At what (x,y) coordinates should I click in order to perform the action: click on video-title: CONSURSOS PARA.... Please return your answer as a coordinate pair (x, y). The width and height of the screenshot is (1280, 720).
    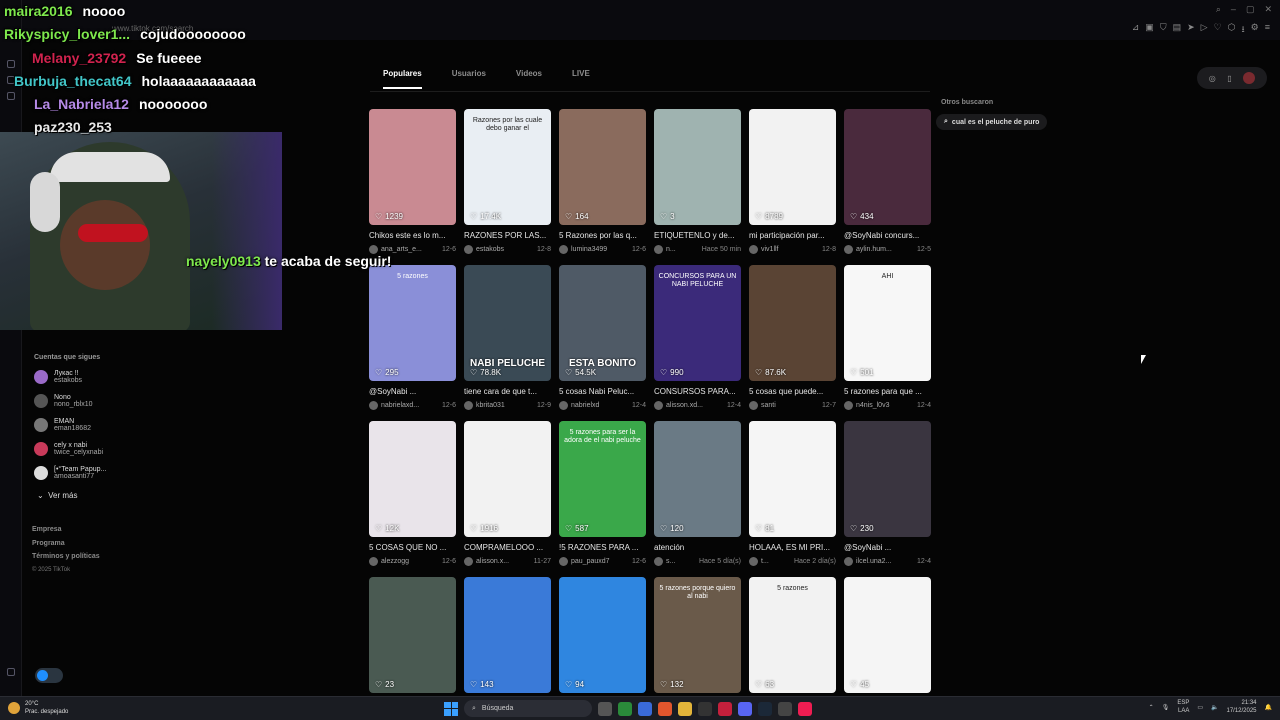
    Looking at the image, I should click on (697, 391).